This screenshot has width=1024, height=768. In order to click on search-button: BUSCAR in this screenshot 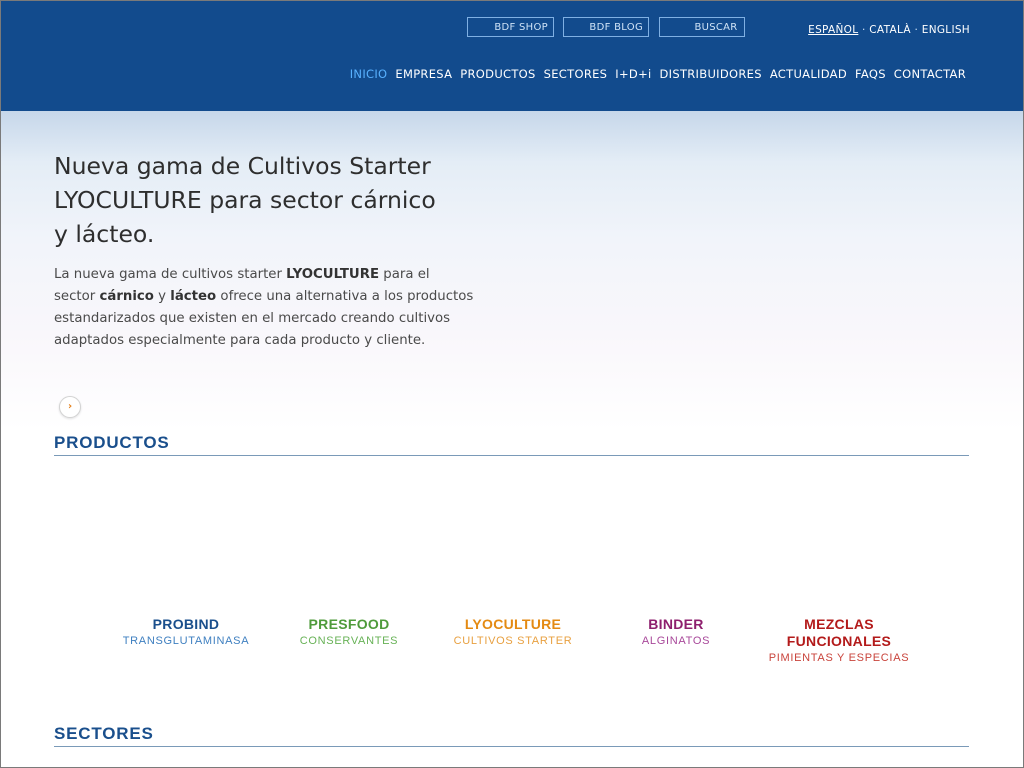, I will do `click(702, 27)`.